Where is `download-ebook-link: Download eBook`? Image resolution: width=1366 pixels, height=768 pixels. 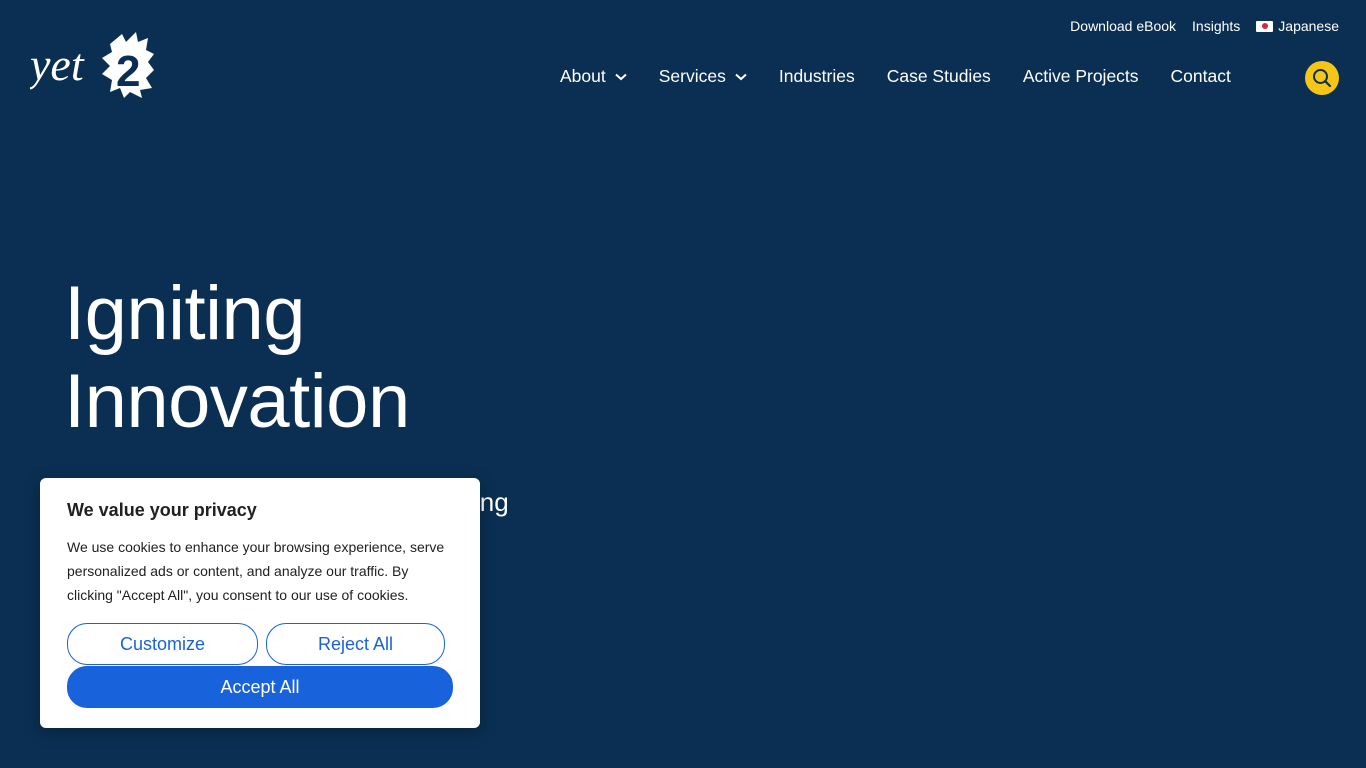 download-ebook-link: Download eBook is located at coordinates (1123, 26).